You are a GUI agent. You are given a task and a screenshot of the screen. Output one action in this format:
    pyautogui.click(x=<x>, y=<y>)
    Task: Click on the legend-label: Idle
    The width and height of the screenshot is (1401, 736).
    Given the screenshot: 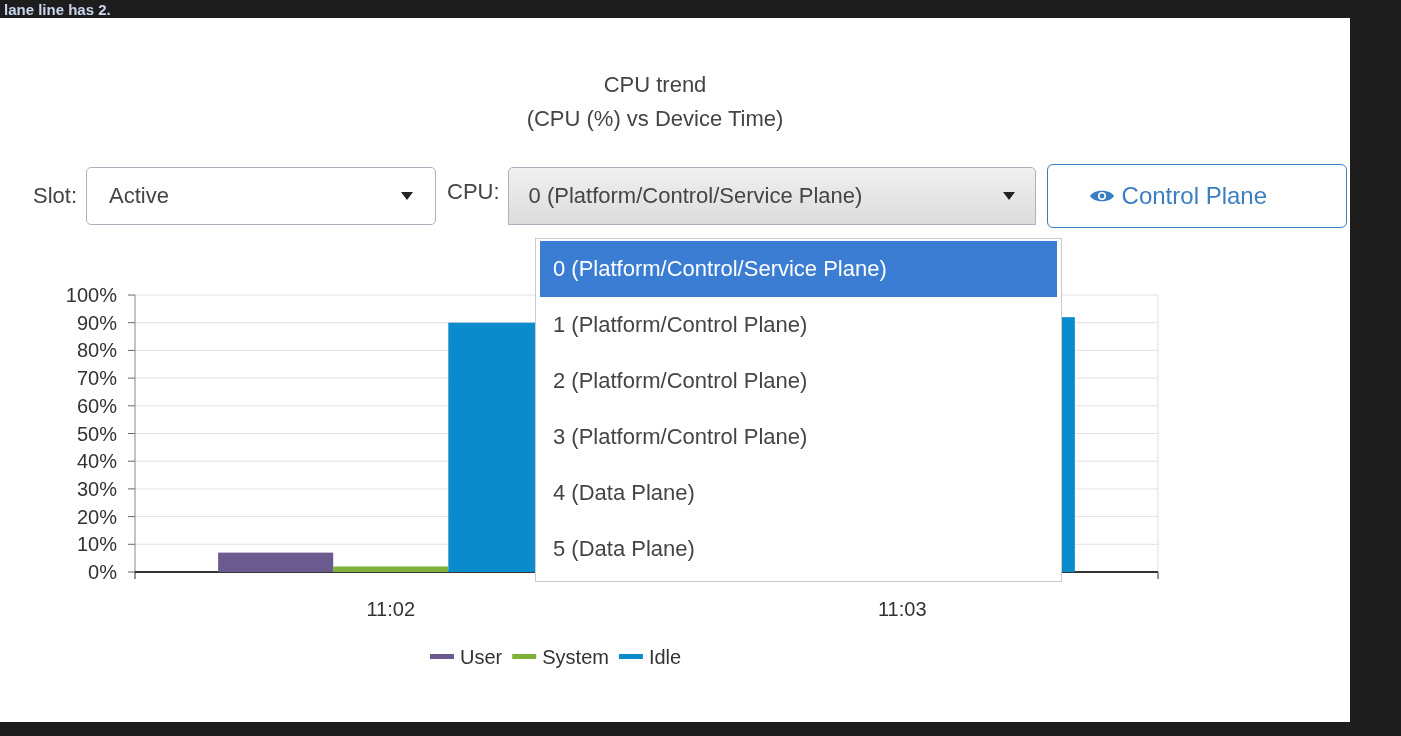 What is the action you would take?
    pyautogui.click(x=665, y=657)
    